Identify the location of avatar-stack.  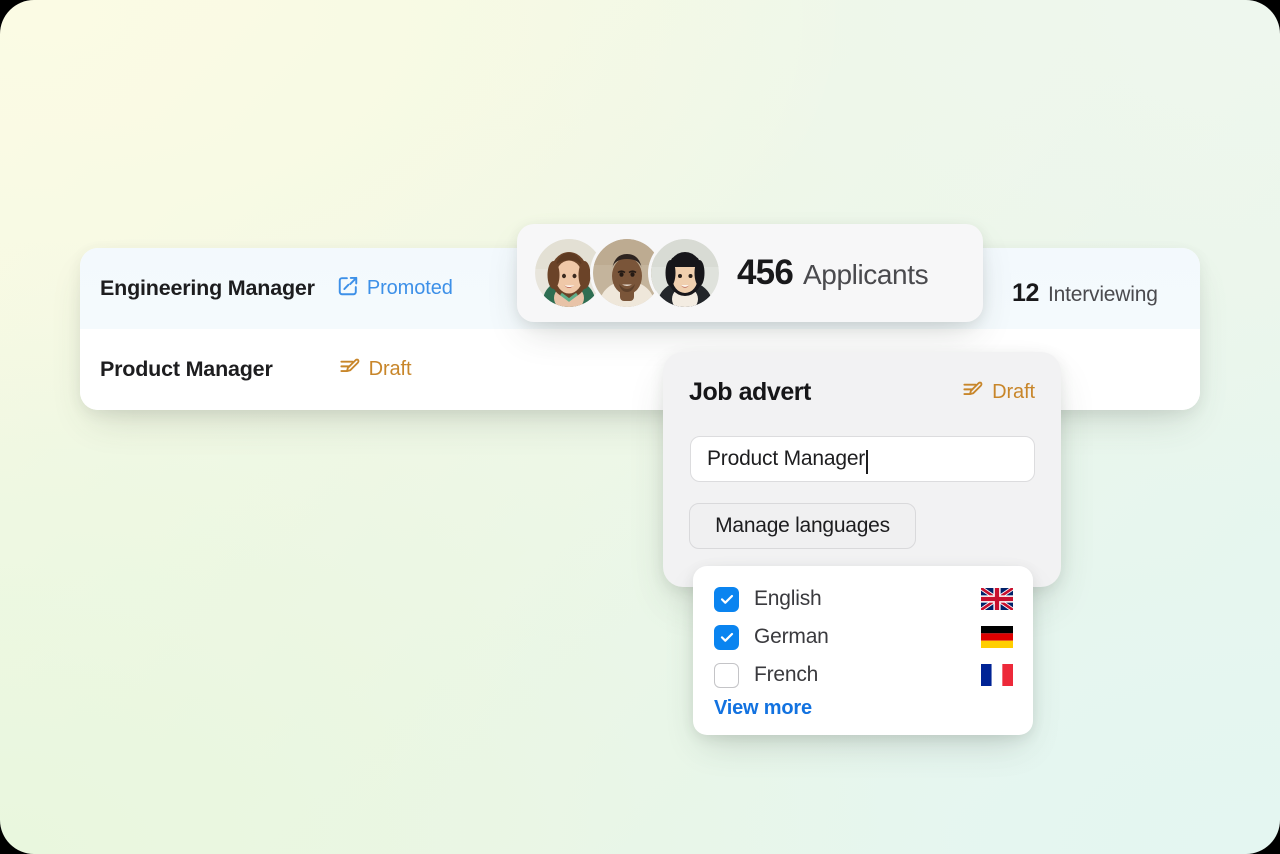
(627, 273).